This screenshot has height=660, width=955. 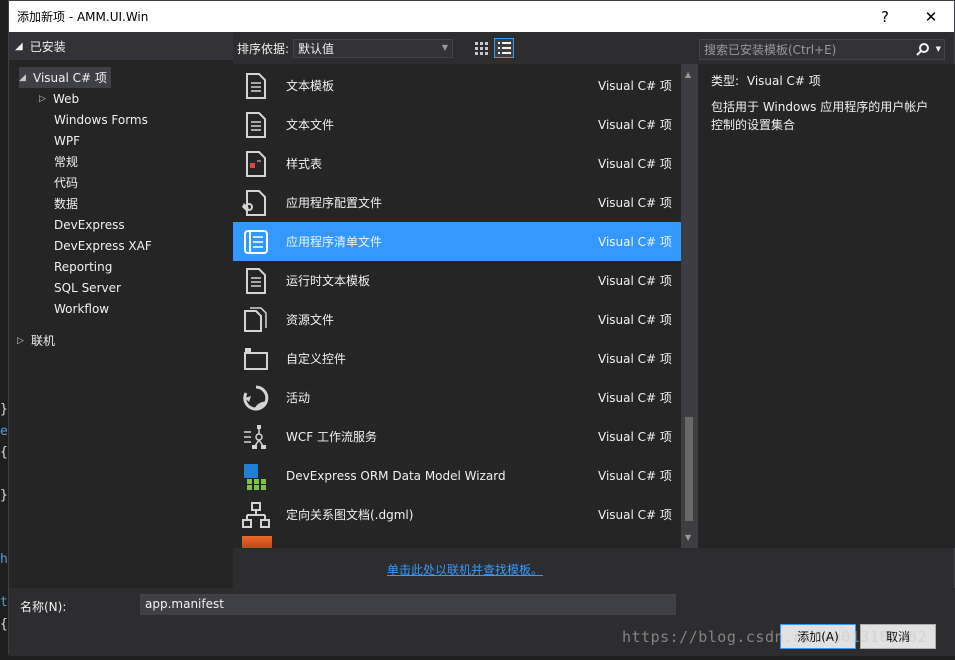 I want to click on template-list-item: 活动 Visual C# 项, so click(x=457, y=397).